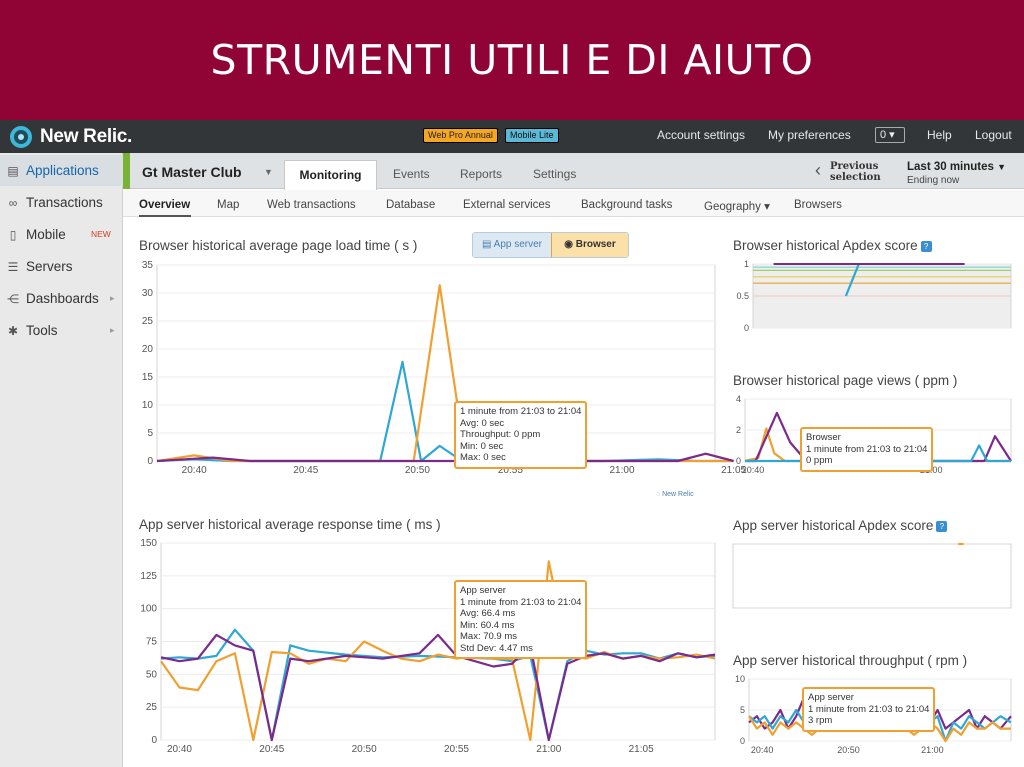 This screenshot has width=1024, height=767. Describe the element at coordinates (165, 216) in the screenshot. I see `active-subtab-indicator` at that location.